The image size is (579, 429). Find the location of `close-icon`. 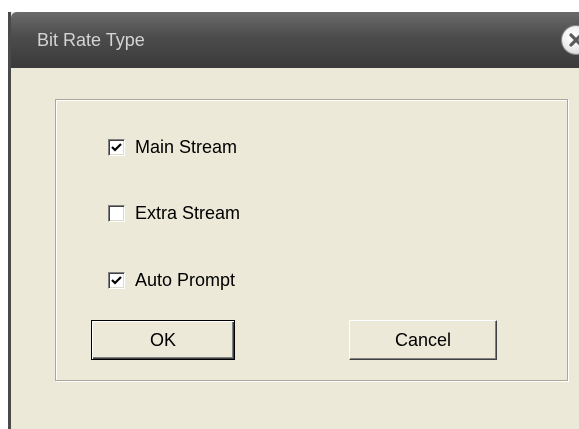

close-icon is located at coordinates (574, 40).